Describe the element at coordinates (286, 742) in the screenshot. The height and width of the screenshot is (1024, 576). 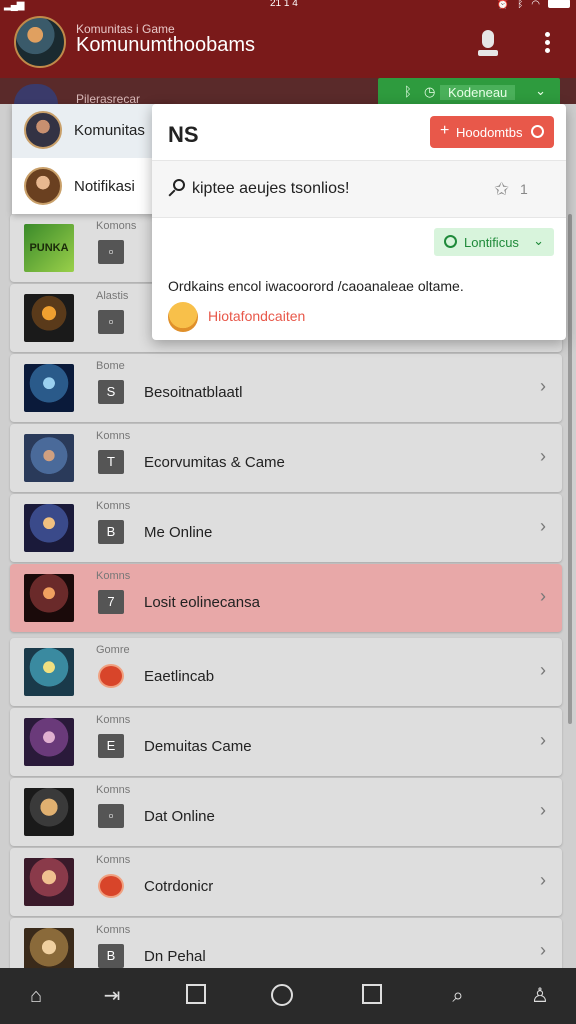
I see `list-item: Komns E Demuitas Came ›` at that location.